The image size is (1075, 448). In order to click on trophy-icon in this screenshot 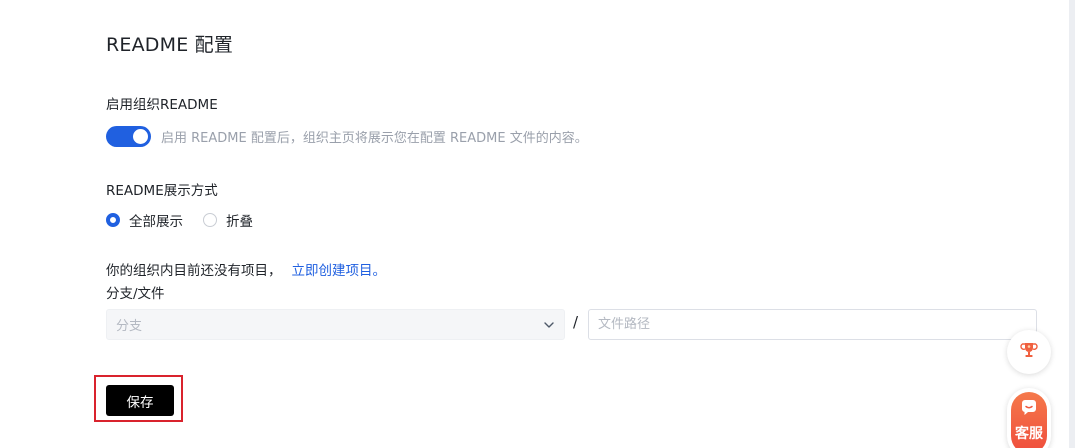, I will do `click(1029, 352)`.